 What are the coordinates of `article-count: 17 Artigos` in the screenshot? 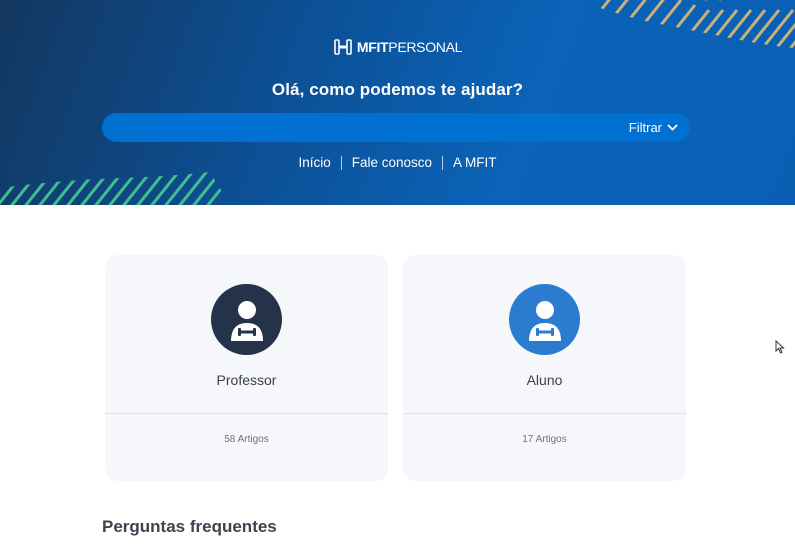 It's located at (544, 439).